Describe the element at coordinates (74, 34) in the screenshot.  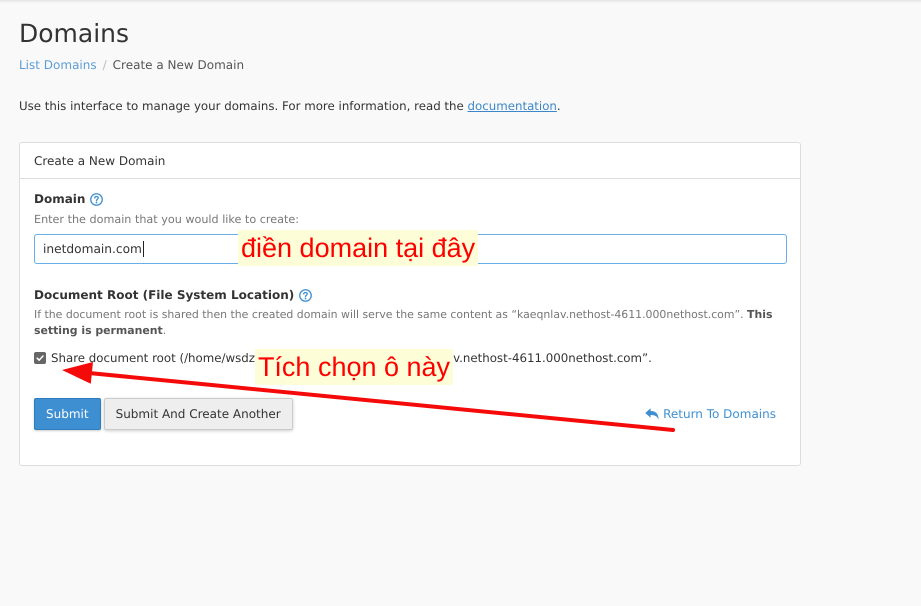
I see `page-title: Domains` at that location.